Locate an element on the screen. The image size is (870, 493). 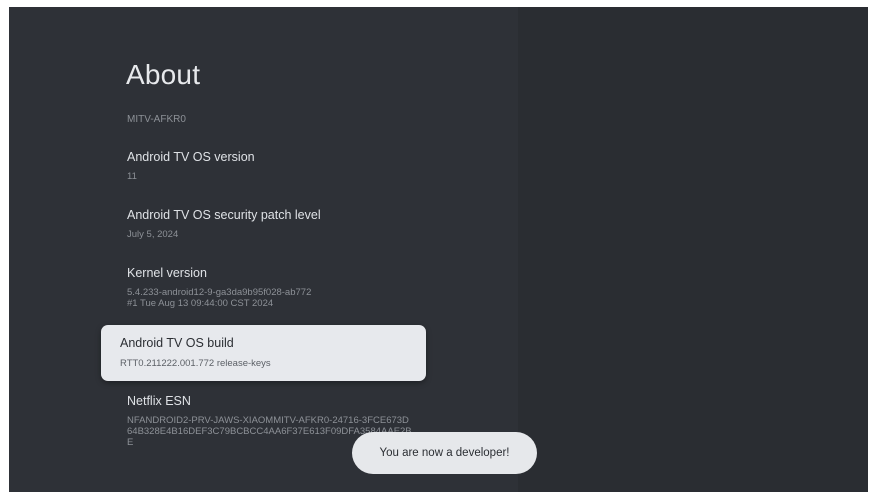
security-patch-value: July 5, 2024 is located at coordinates (153, 234).